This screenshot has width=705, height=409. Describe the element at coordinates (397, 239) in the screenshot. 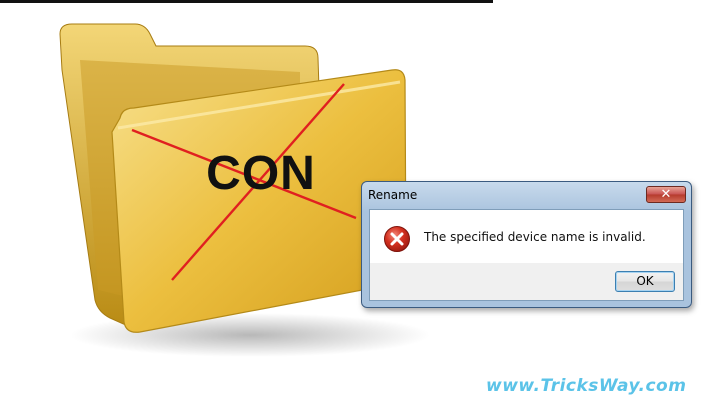

I see `error-icon` at that location.